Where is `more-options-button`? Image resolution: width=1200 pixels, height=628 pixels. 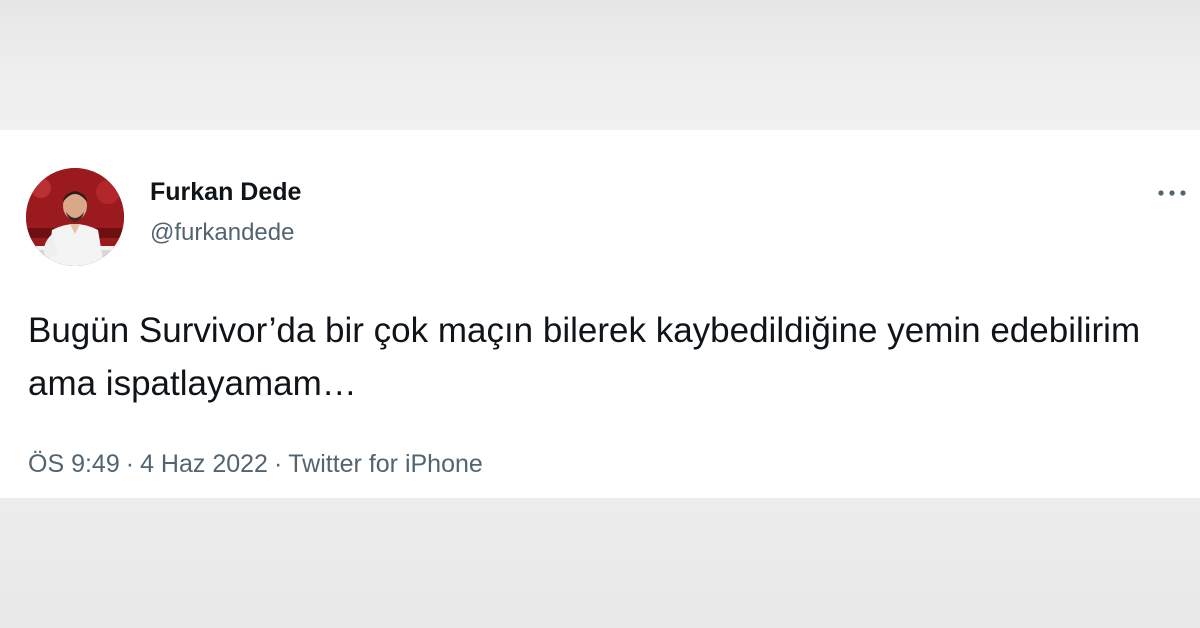
more-options-button is located at coordinates (1172, 193).